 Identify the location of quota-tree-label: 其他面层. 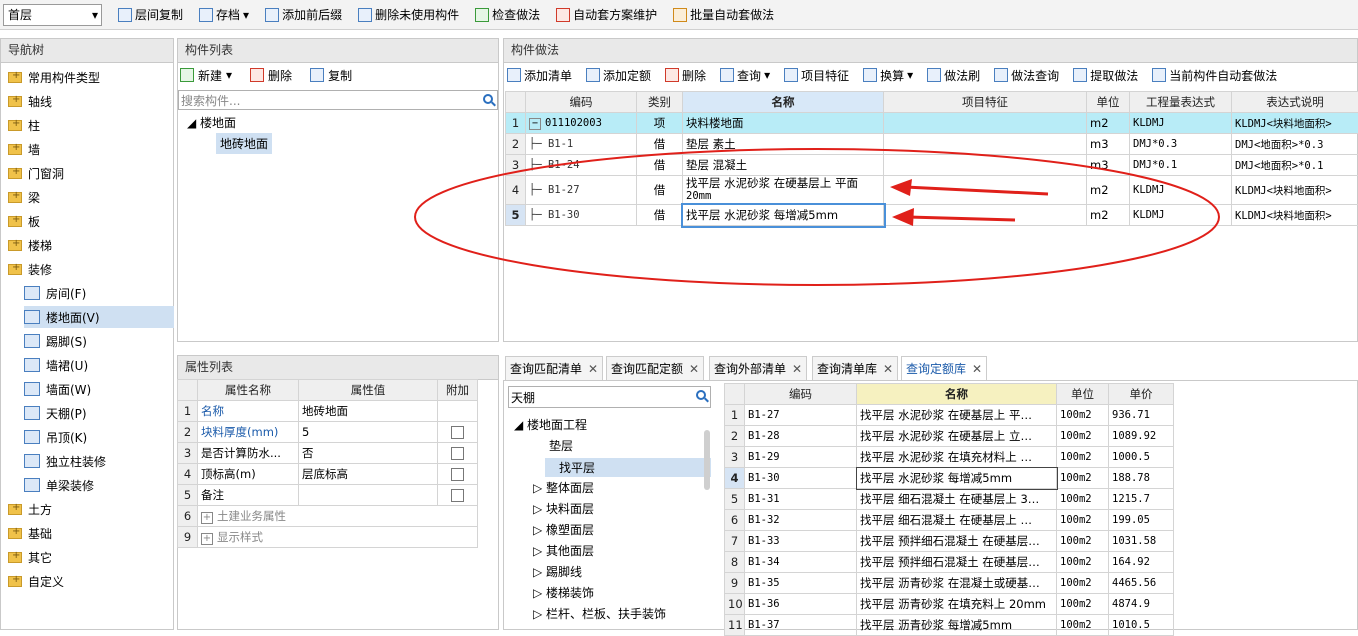
(570, 551).